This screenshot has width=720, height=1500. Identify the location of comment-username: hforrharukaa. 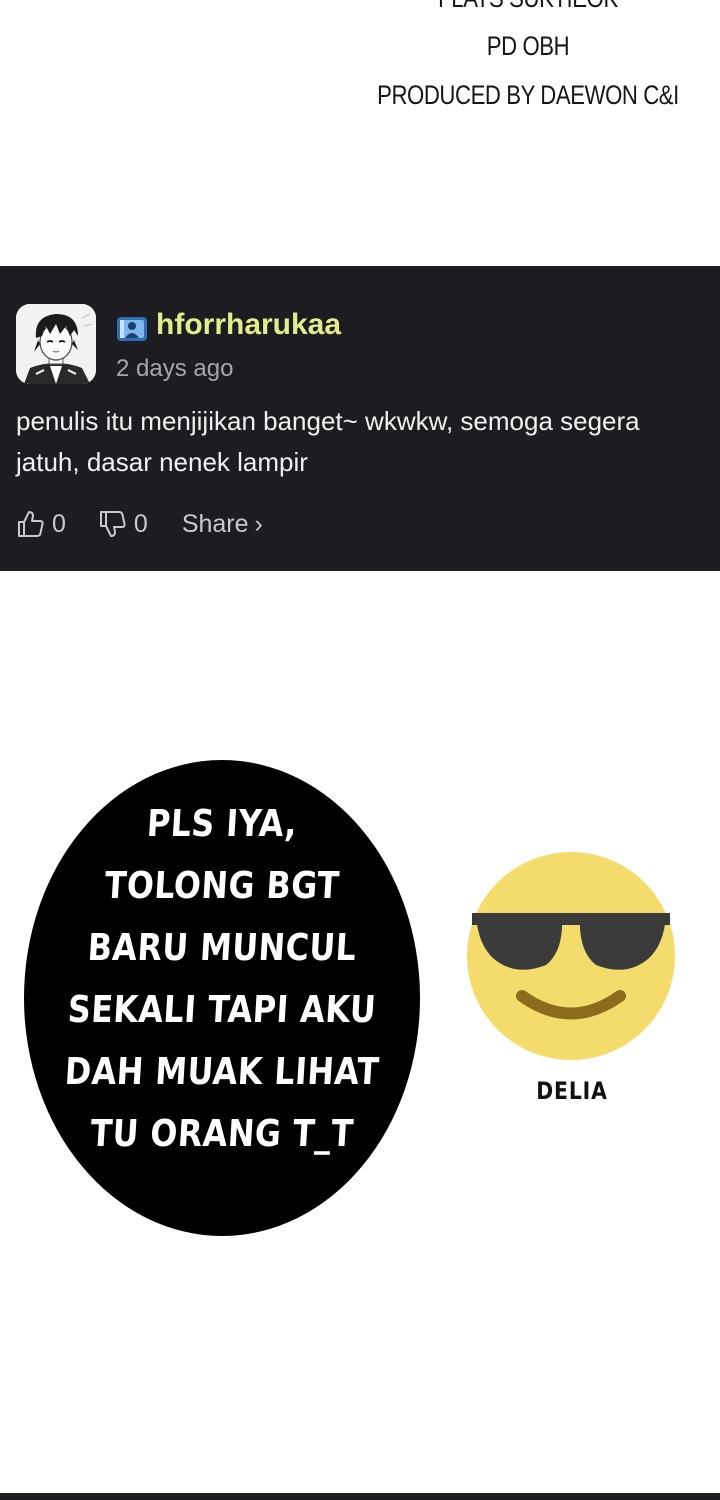
(248, 325).